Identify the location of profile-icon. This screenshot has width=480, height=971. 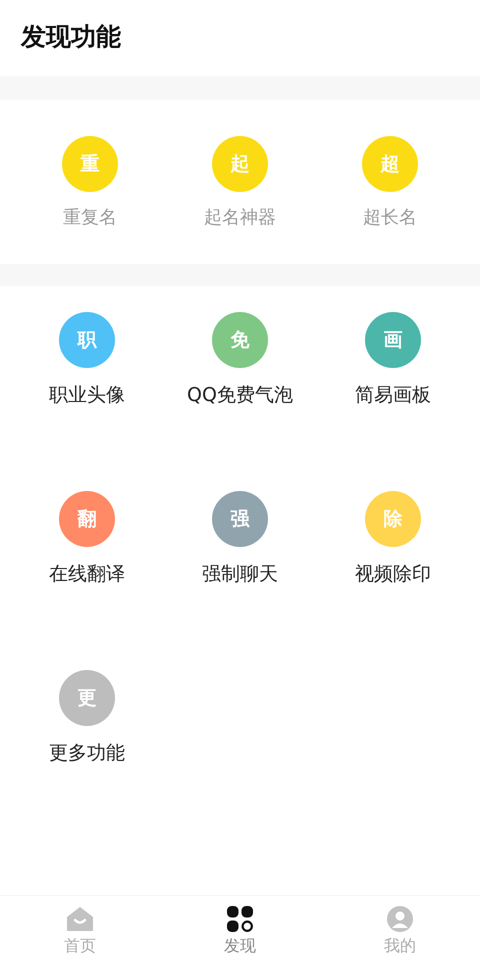
(400, 919).